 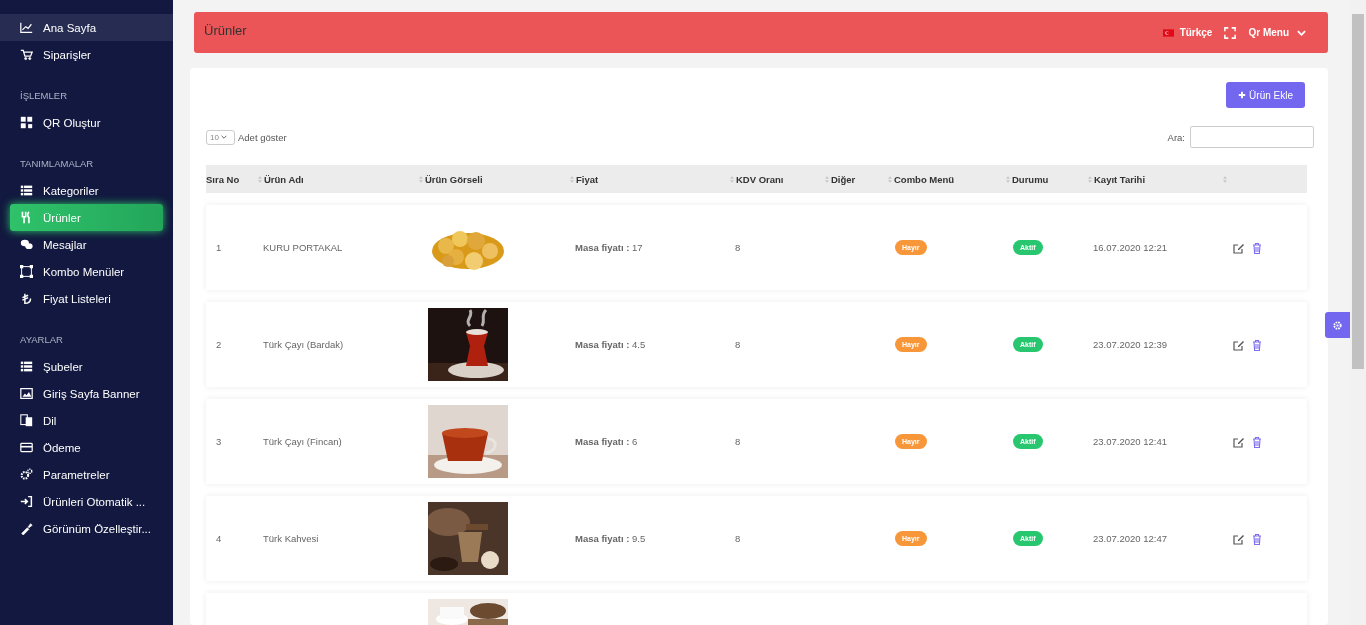 What do you see at coordinates (225, 30) in the screenshot?
I see `page-title: Ürünler` at bounding box center [225, 30].